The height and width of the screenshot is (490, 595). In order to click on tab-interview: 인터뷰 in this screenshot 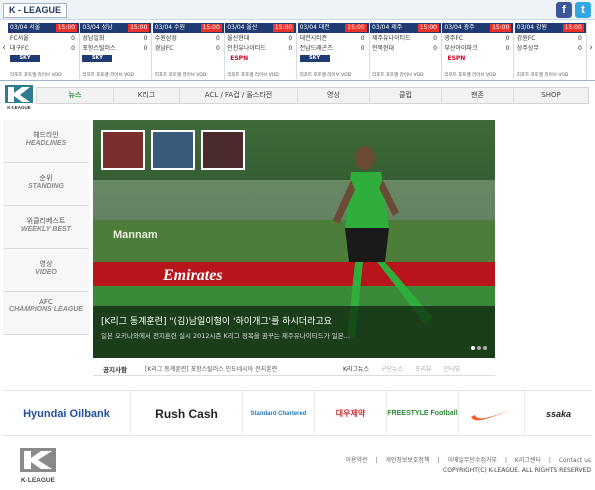, I will do `click(451, 369)`.